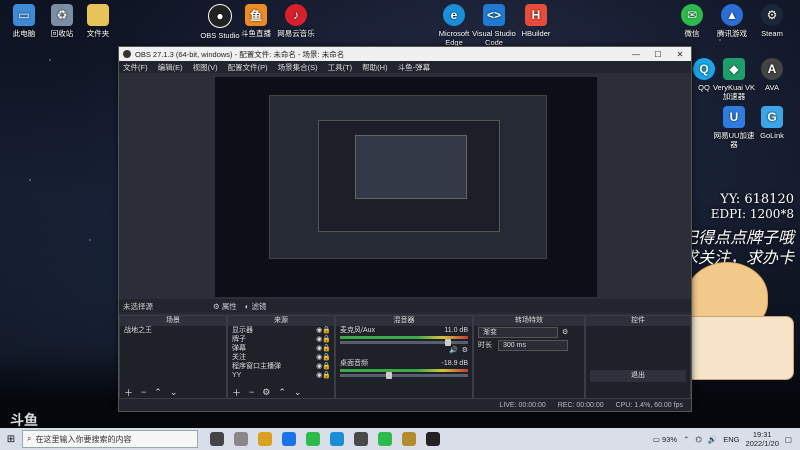 Image resolution: width=800 pixels, height=450 pixels. I want to click on desktop-icon-golink: G GoLink, so click(772, 123).